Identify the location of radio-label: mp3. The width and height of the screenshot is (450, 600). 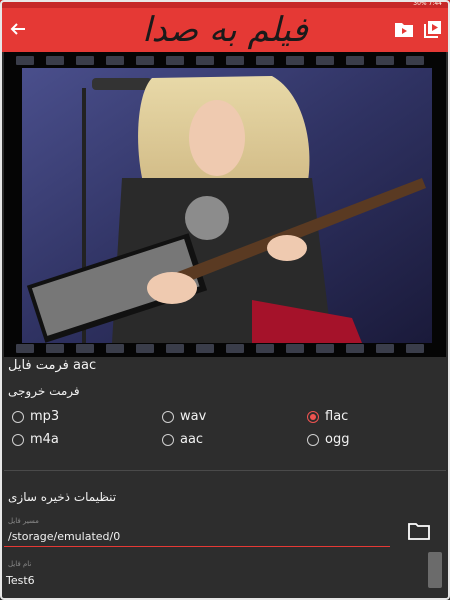
(45, 416).